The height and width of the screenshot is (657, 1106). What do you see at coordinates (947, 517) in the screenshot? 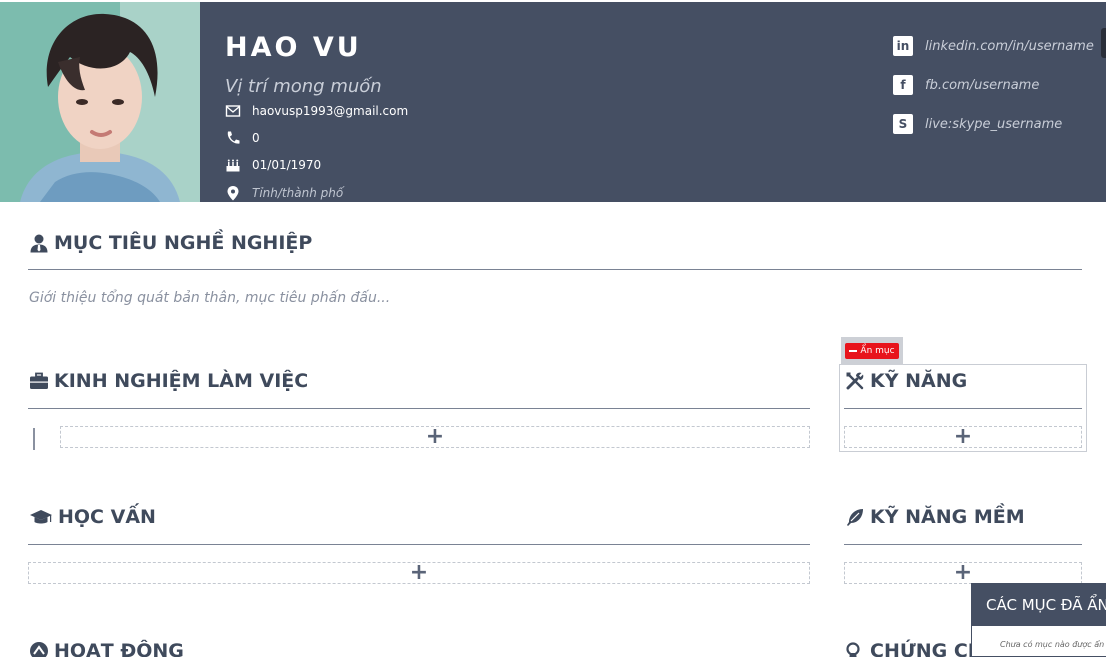
I see `soft-skills-title-text: KỸ NĂNG MỀM` at bounding box center [947, 517].